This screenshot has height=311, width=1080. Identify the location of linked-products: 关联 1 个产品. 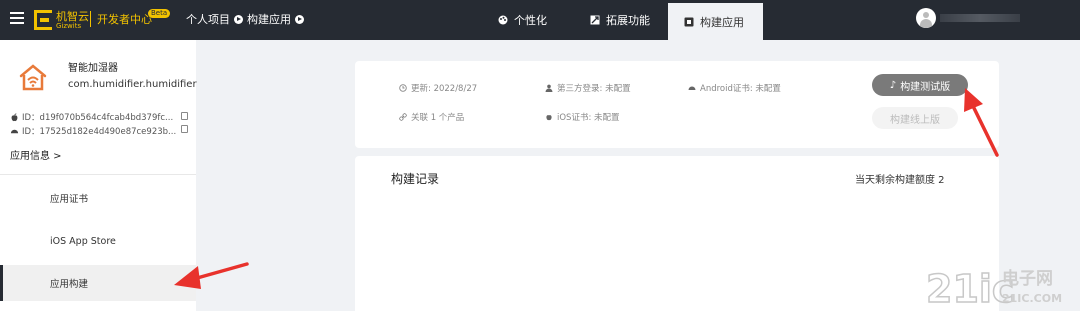
(431, 117).